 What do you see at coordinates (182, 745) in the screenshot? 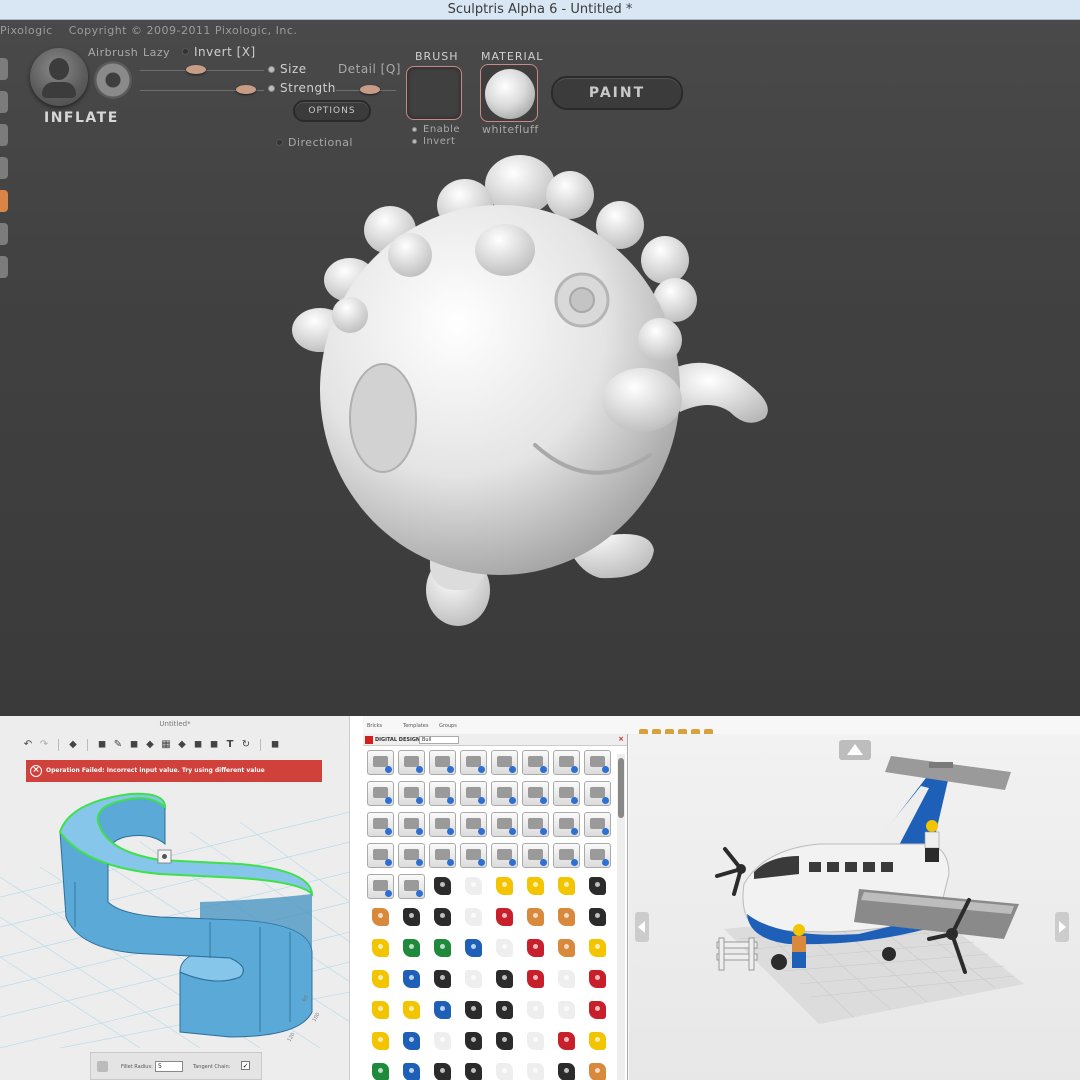
I see `grouping-icon: ◆` at bounding box center [182, 745].